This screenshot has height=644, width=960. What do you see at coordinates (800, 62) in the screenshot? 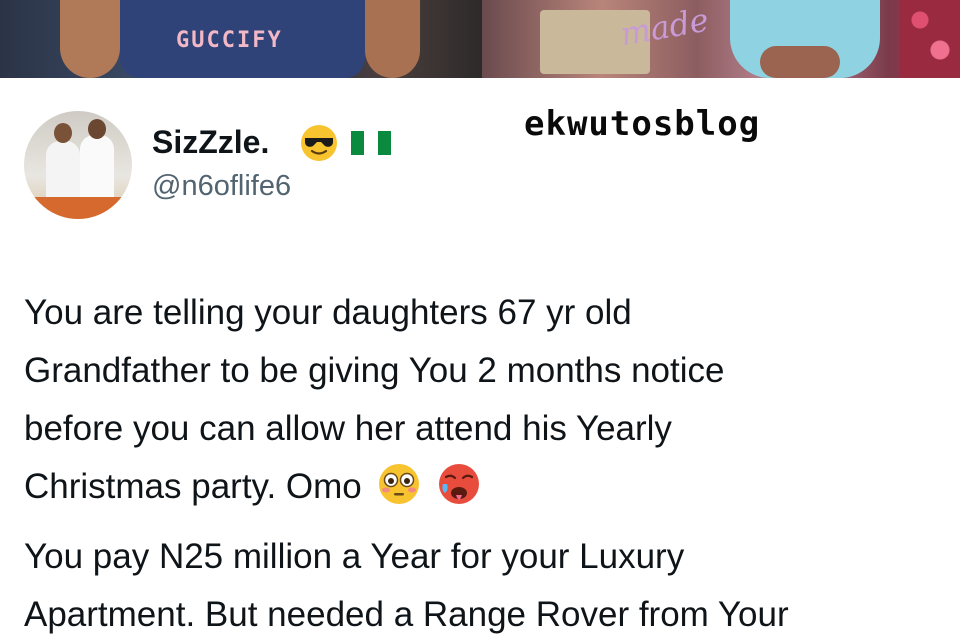
I see `hand-shape` at bounding box center [800, 62].